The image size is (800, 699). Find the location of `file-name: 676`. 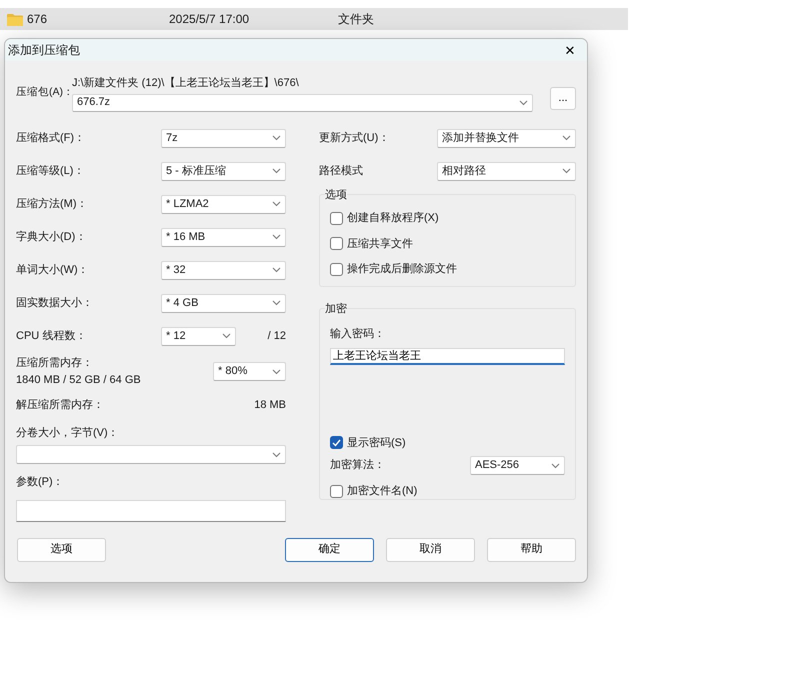

file-name: 676 is located at coordinates (98, 19).